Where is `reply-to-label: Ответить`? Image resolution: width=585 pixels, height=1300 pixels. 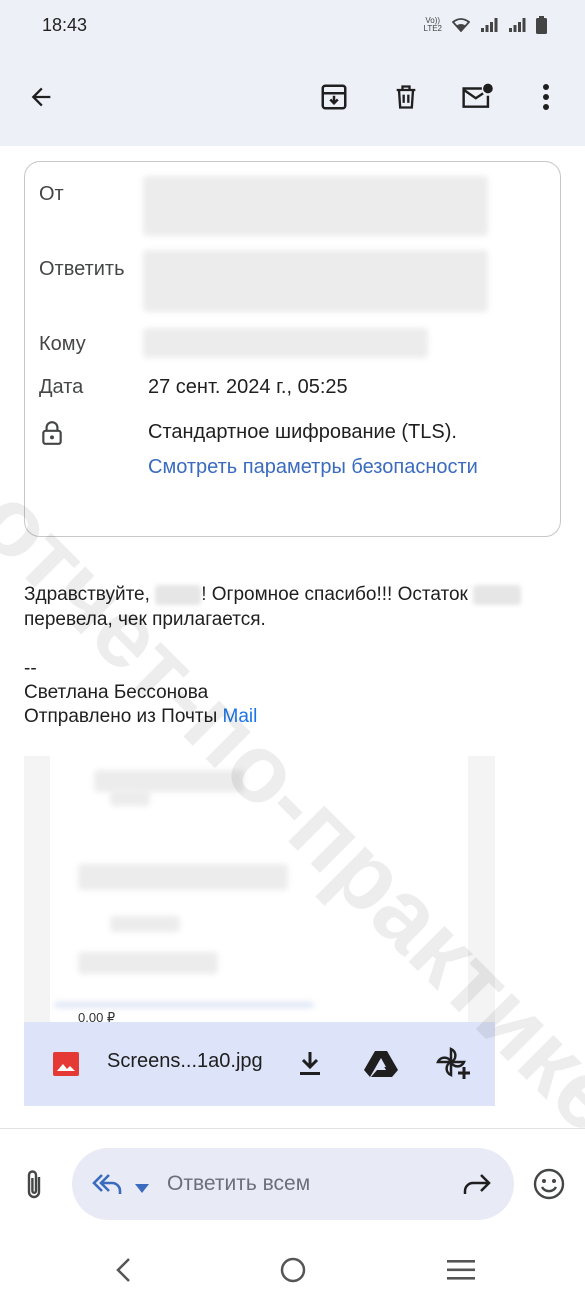
reply-to-label: Ответить is located at coordinates (82, 269).